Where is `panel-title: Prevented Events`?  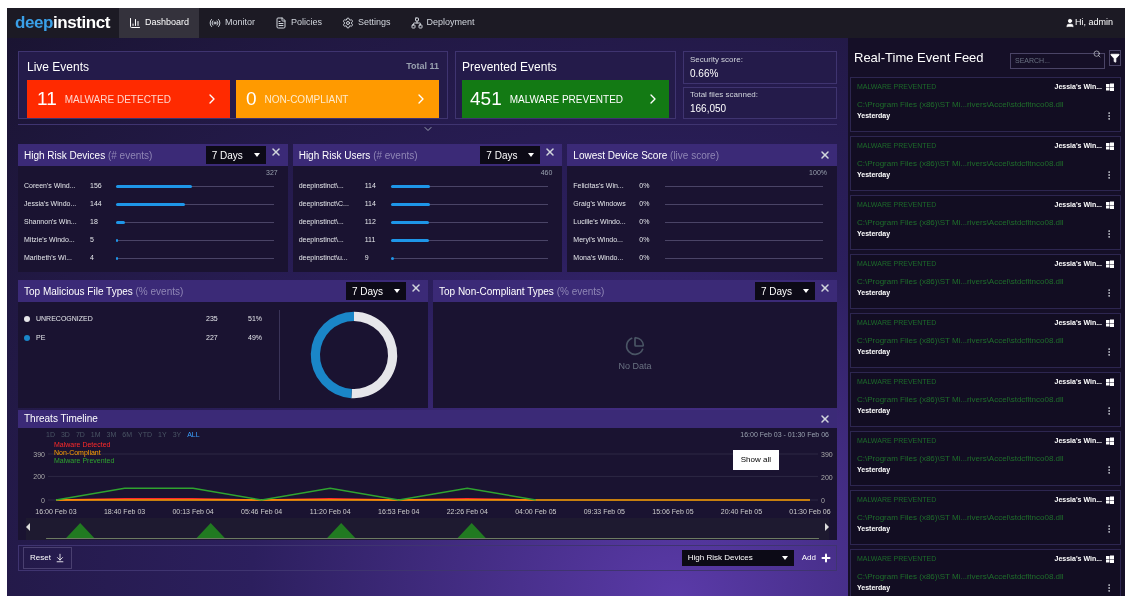 panel-title: Prevented Events is located at coordinates (510, 67).